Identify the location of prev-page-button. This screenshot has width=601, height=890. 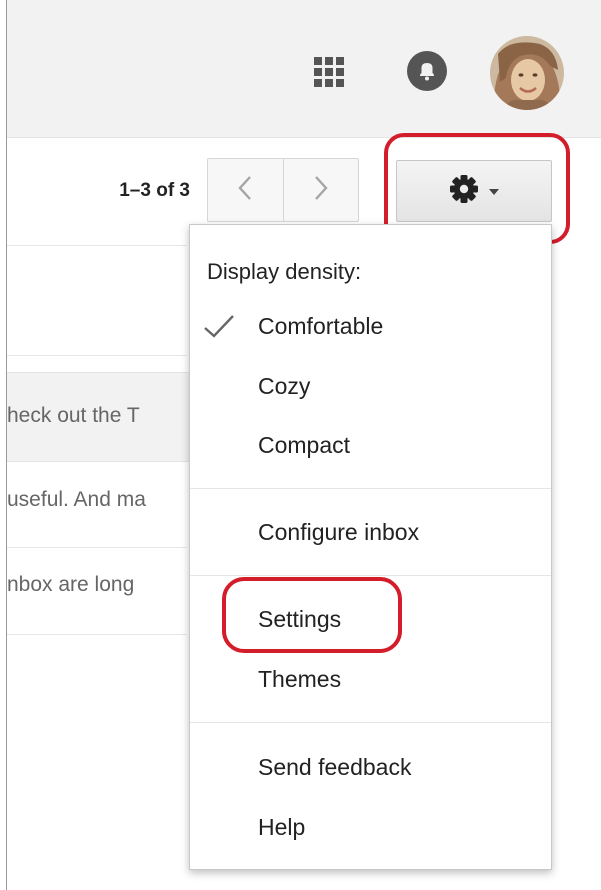
(245, 190).